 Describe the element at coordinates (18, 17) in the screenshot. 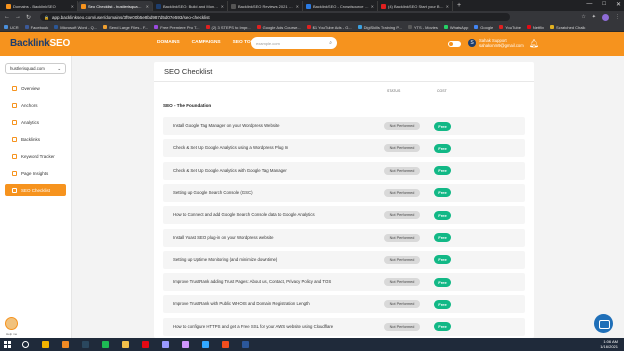

I see `forward-icon: →` at that location.